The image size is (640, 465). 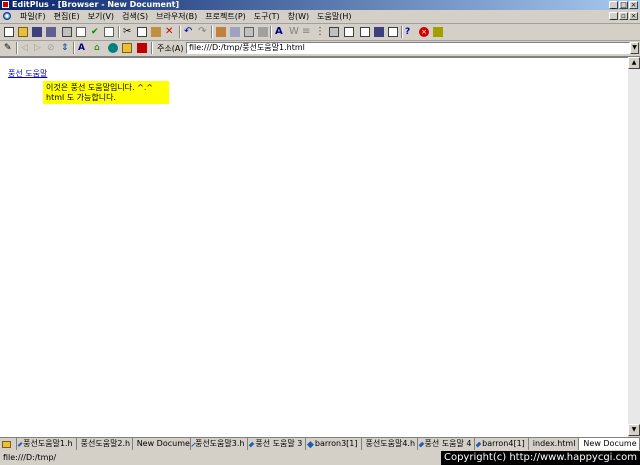 What do you see at coordinates (156, 32) in the screenshot?
I see `paste-icon` at bounding box center [156, 32].